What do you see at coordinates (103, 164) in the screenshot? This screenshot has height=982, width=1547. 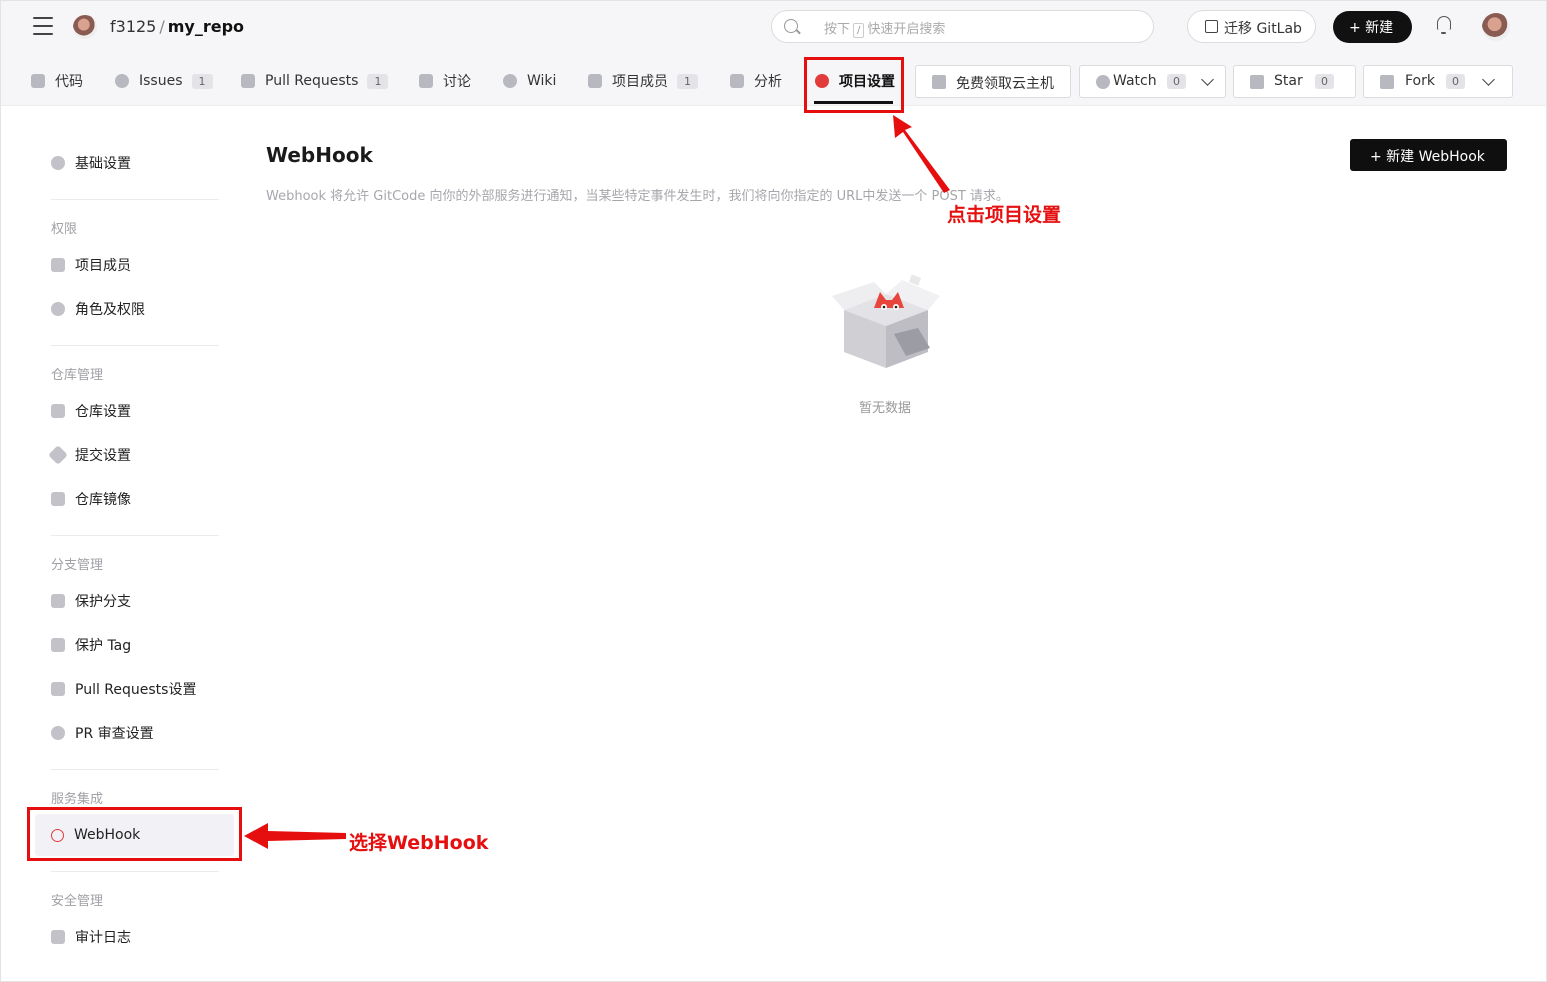 I see `sidebar-item-label: 基础设置` at bounding box center [103, 164].